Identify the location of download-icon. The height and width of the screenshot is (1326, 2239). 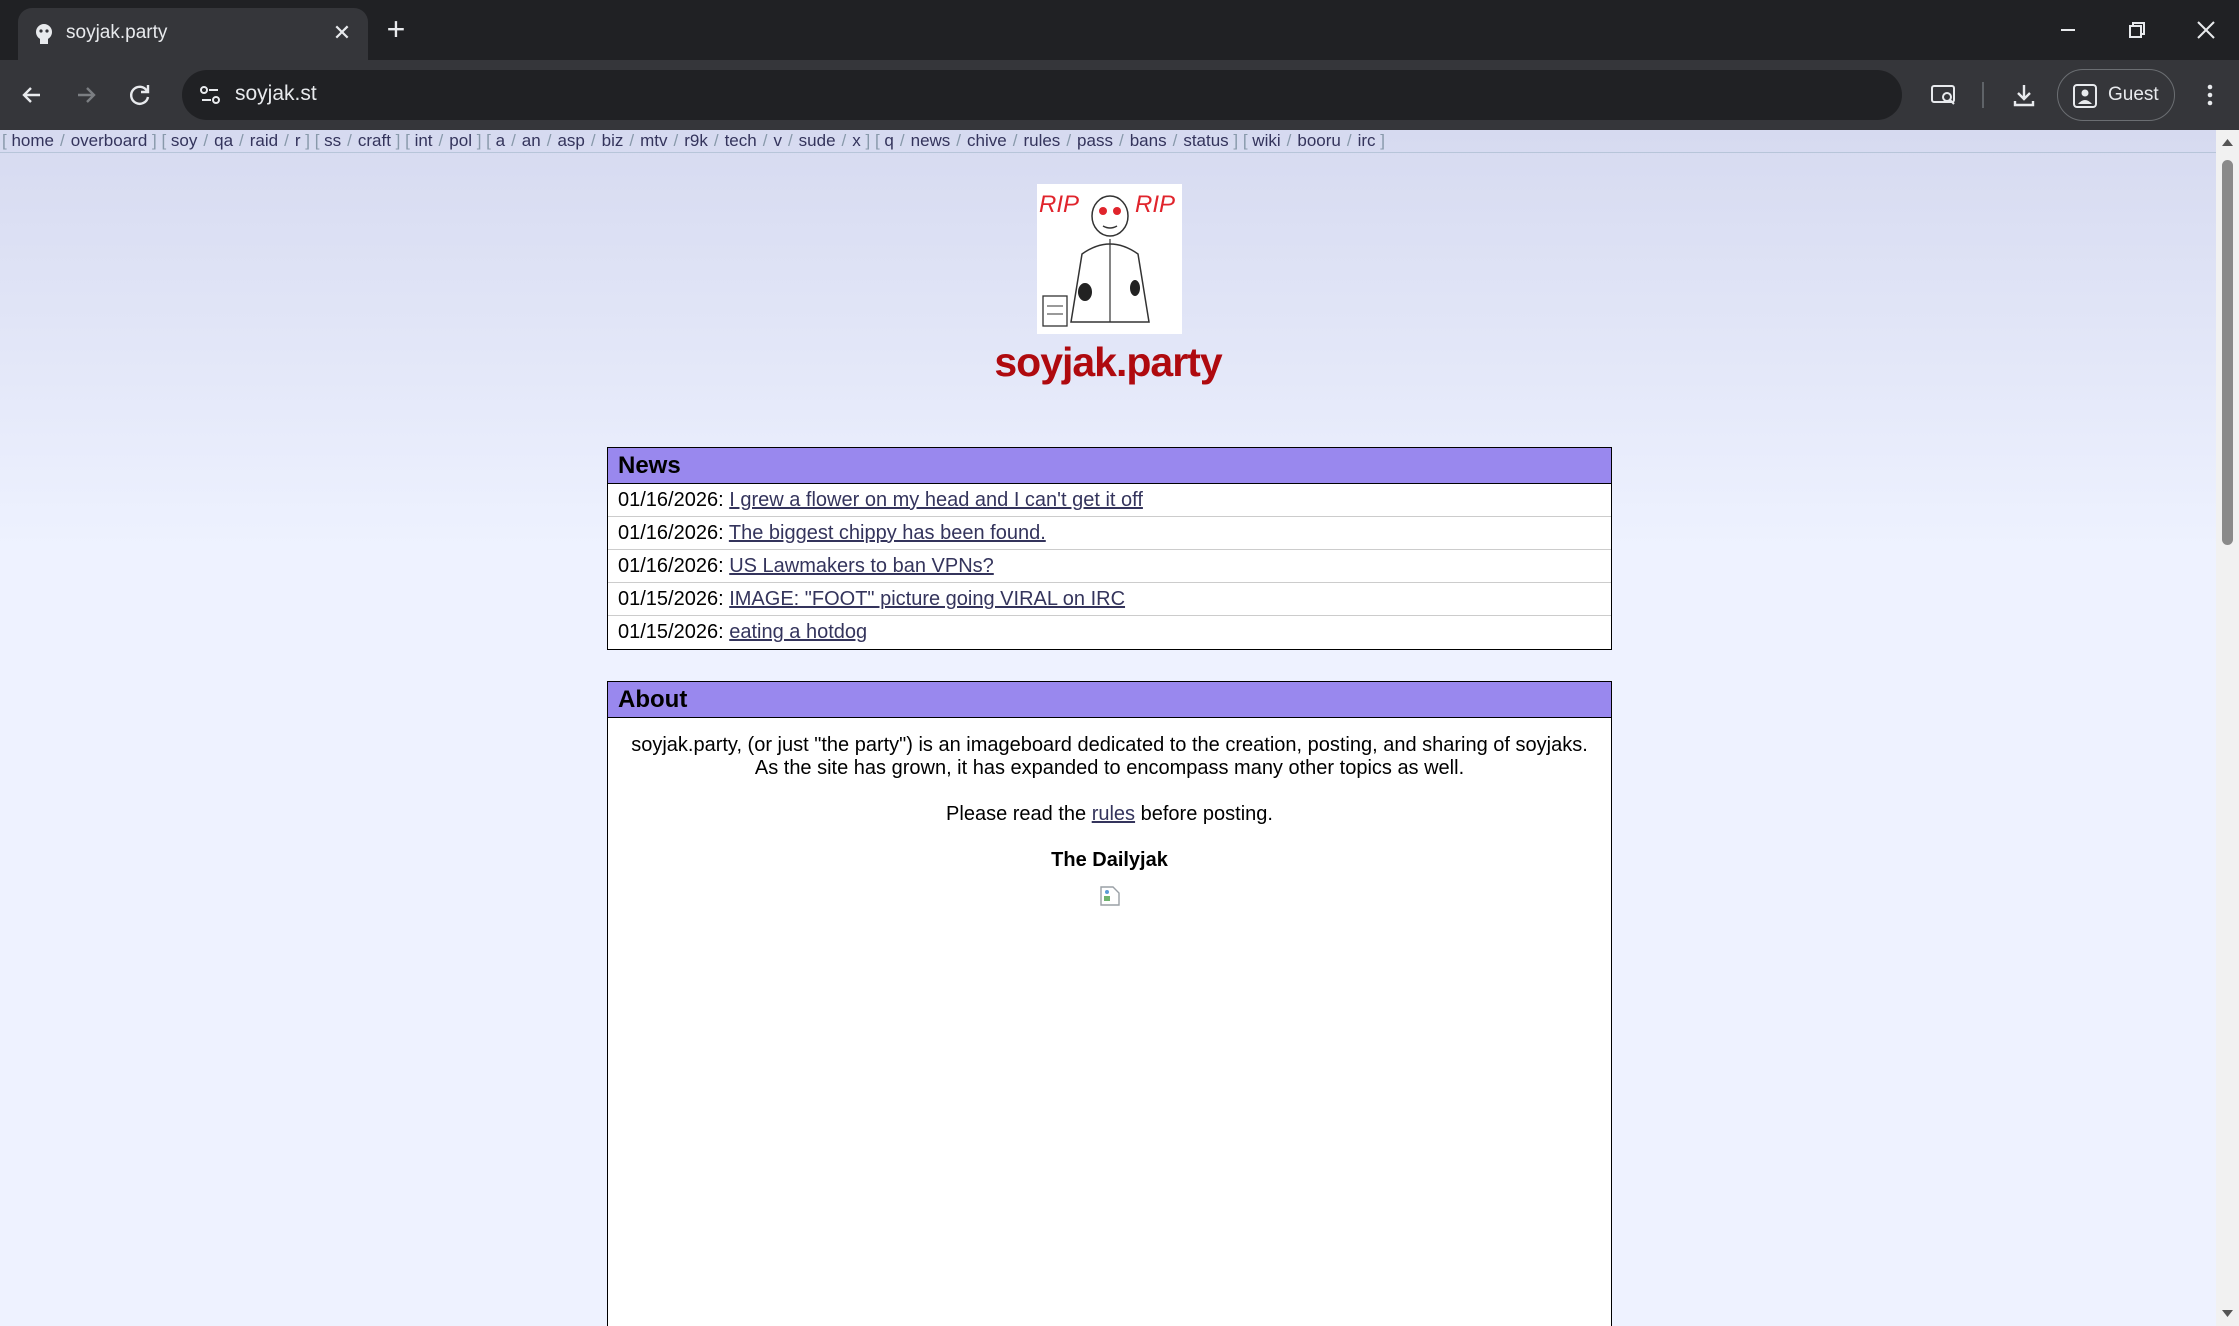
(2024, 95).